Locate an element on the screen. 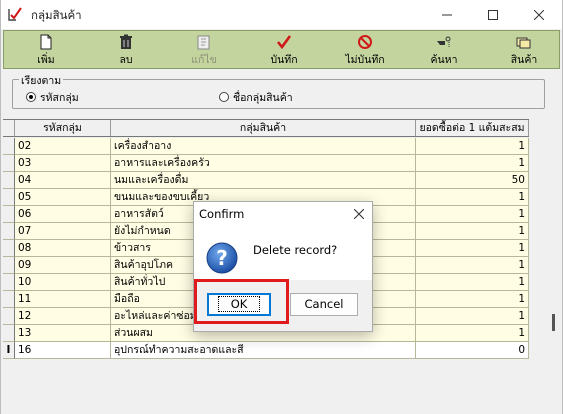 This screenshot has width=563, height=414. cancel-icon is located at coordinates (365, 42).